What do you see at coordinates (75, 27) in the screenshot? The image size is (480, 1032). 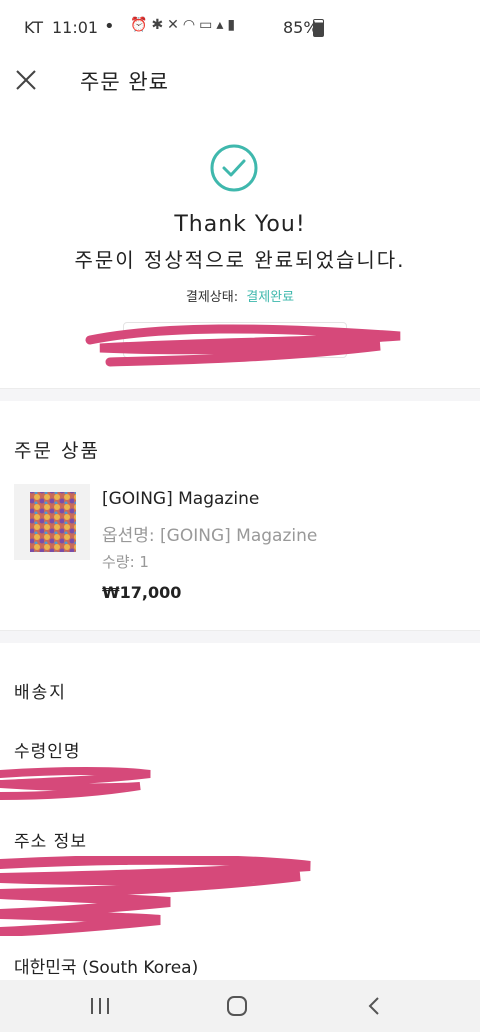 I see `clock: 11:01` at bounding box center [75, 27].